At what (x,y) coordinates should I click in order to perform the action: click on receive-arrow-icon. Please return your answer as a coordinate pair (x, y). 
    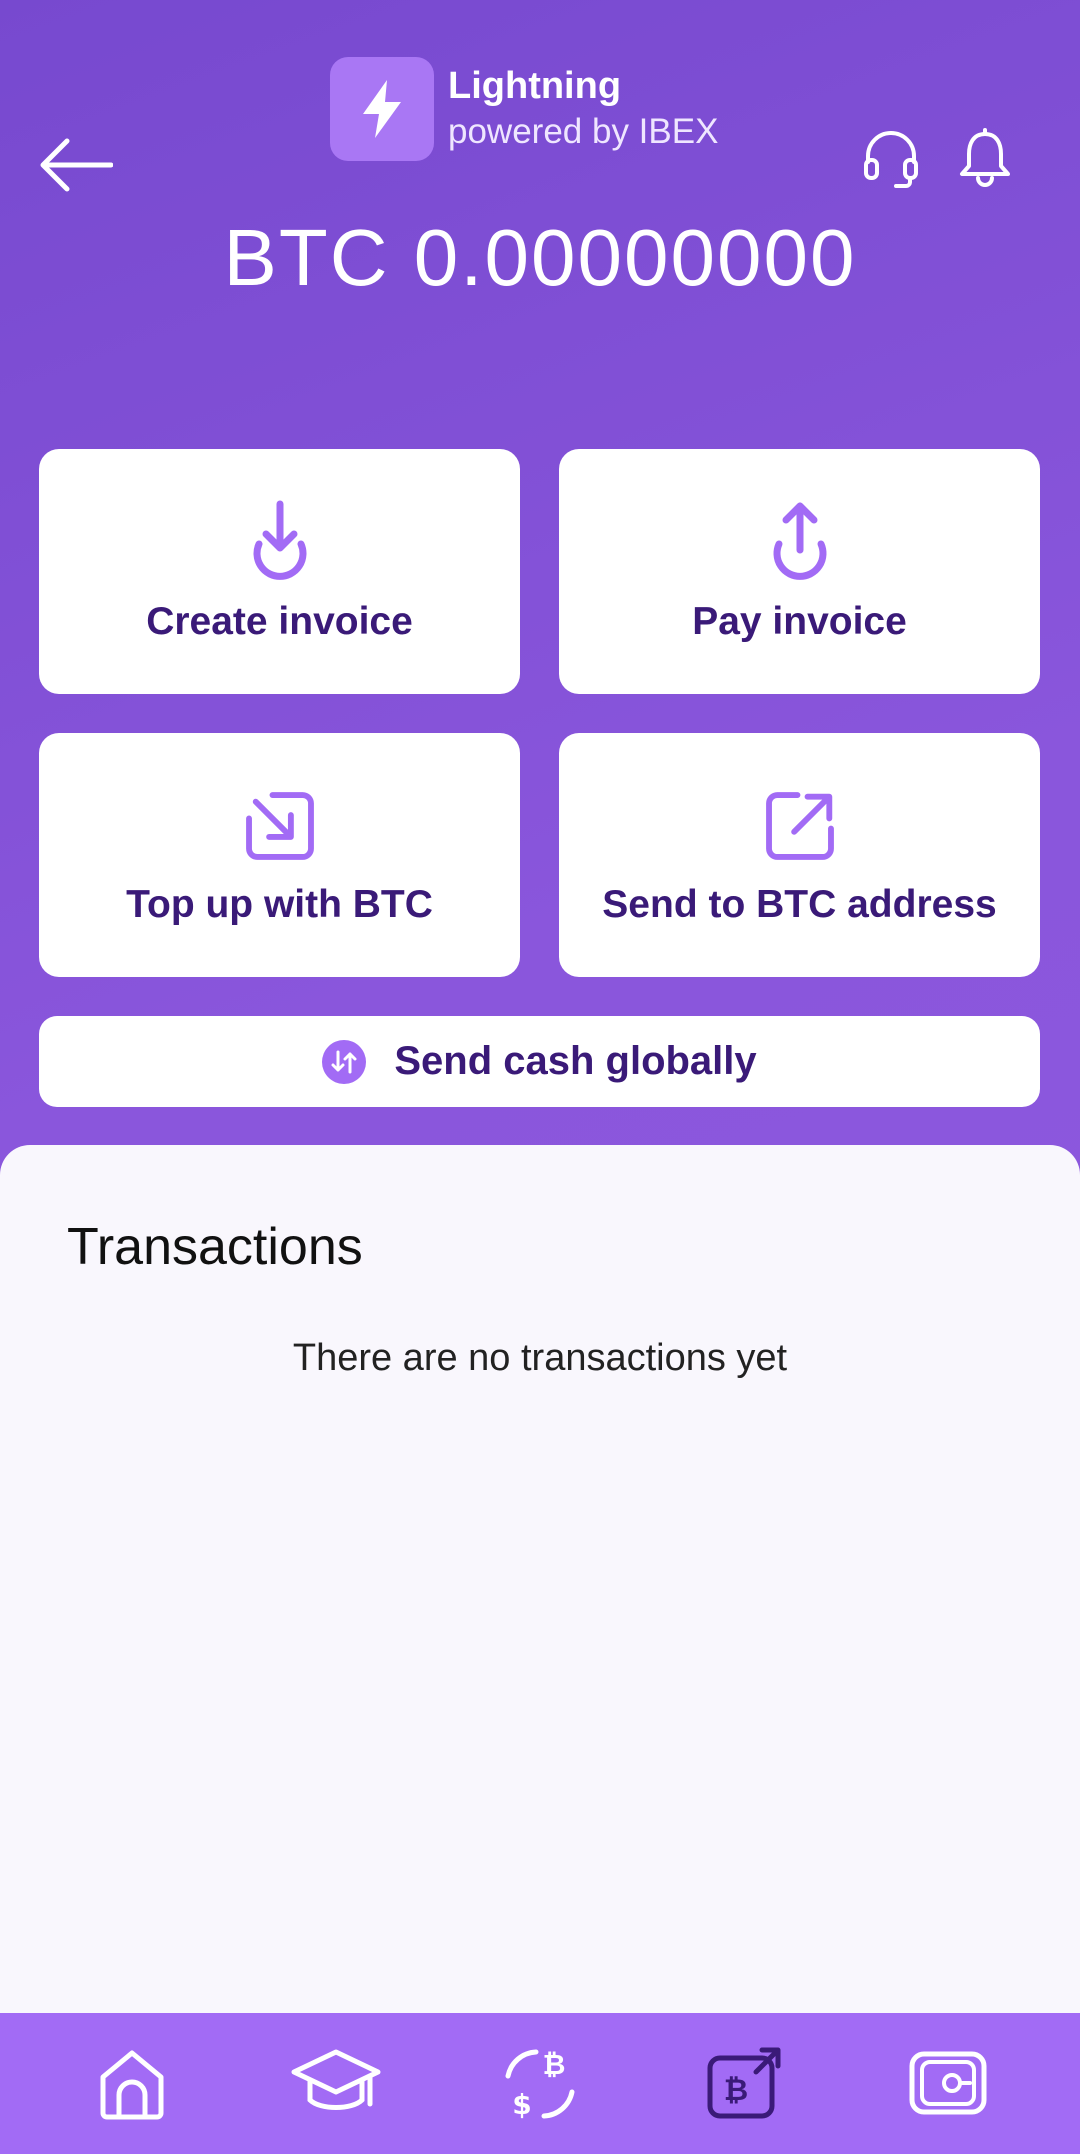
    Looking at the image, I should click on (279, 540).